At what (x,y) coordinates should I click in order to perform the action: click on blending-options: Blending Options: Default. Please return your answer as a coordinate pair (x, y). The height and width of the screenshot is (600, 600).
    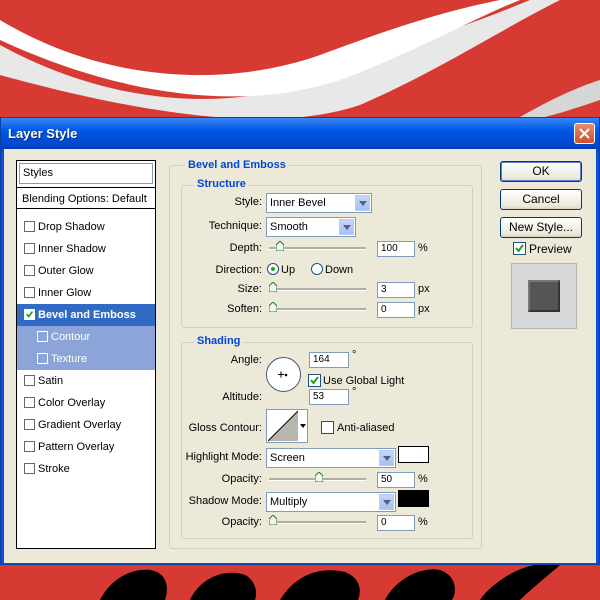
    Looking at the image, I should click on (86, 198).